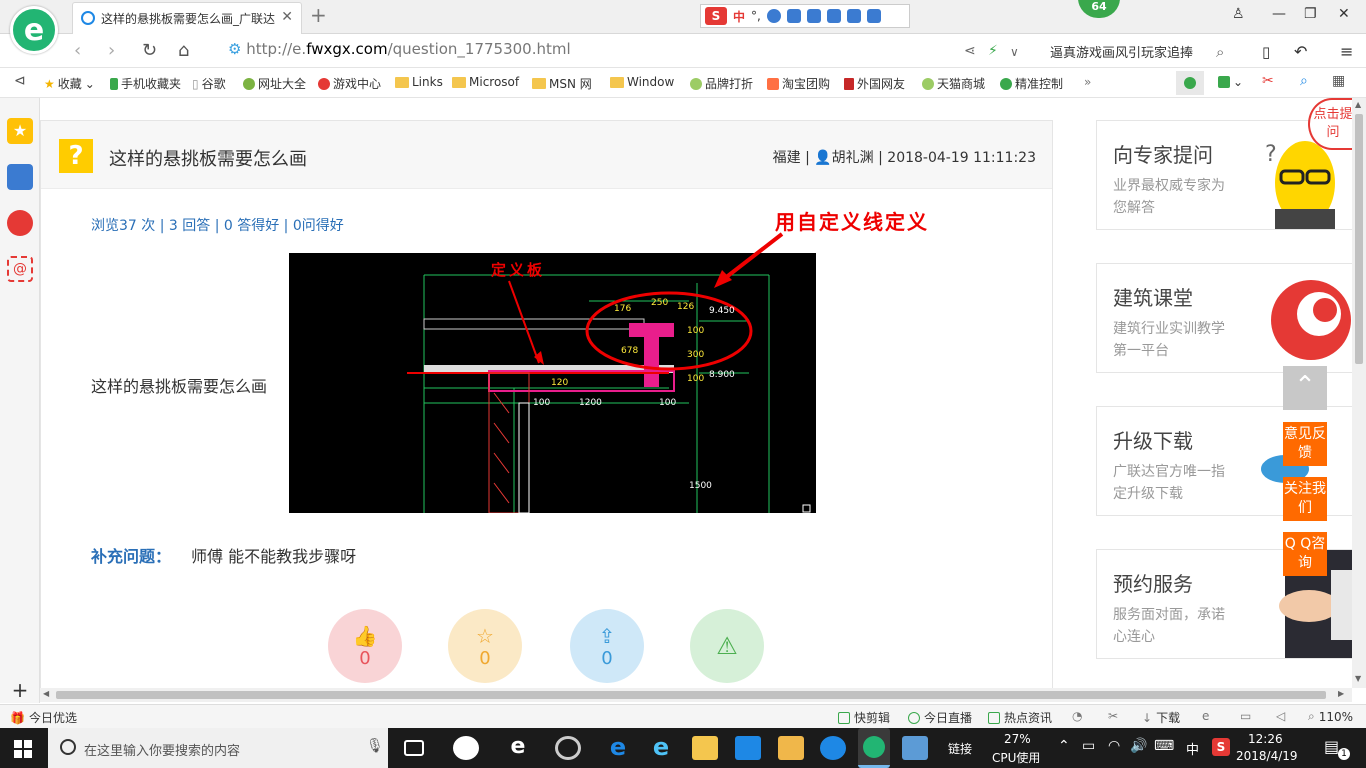 The image size is (1366, 768). What do you see at coordinates (218, 748) in the screenshot?
I see `taskbar-search-input: 在这里输入你要搜索的内容 🎙` at bounding box center [218, 748].